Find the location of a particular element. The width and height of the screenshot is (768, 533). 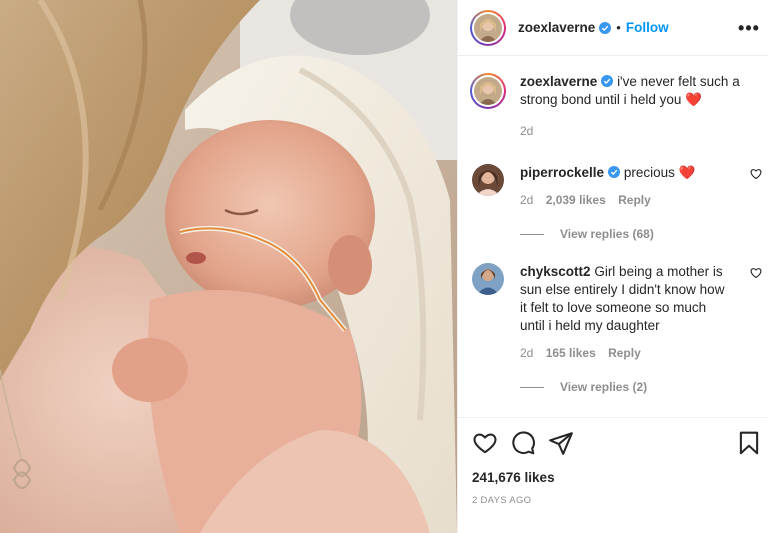

comment-meta: 2d 165 likes Reply is located at coordinates (641, 353).